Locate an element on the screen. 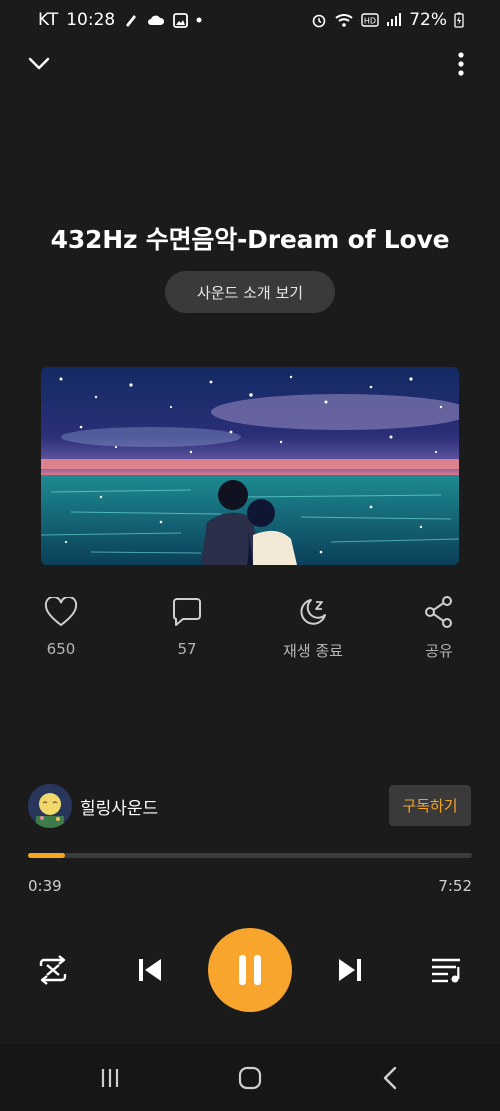 This screenshot has width=500, height=1111. channel-name: 힐링사운드 is located at coordinates (119, 806).